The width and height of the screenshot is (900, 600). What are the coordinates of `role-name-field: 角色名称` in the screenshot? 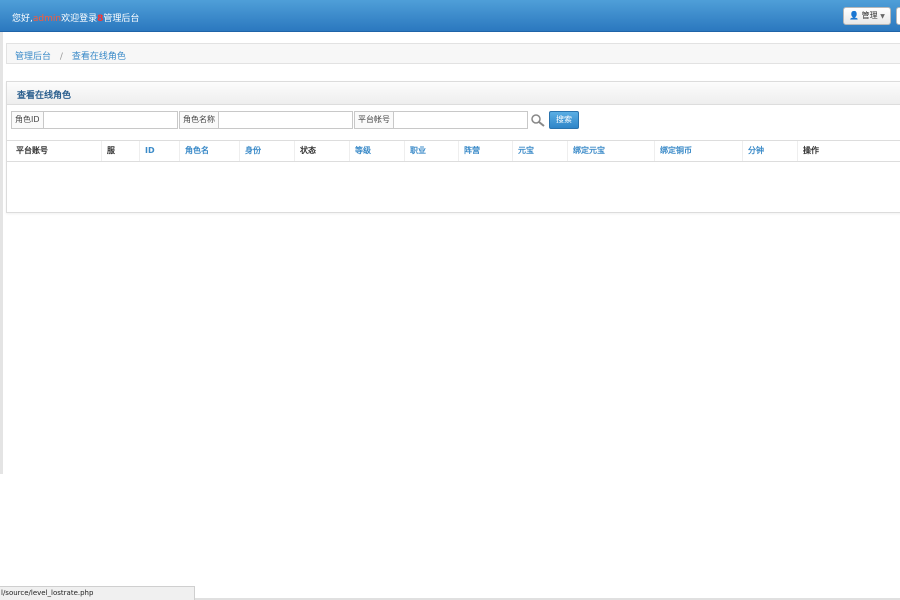 It's located at (266, 120).